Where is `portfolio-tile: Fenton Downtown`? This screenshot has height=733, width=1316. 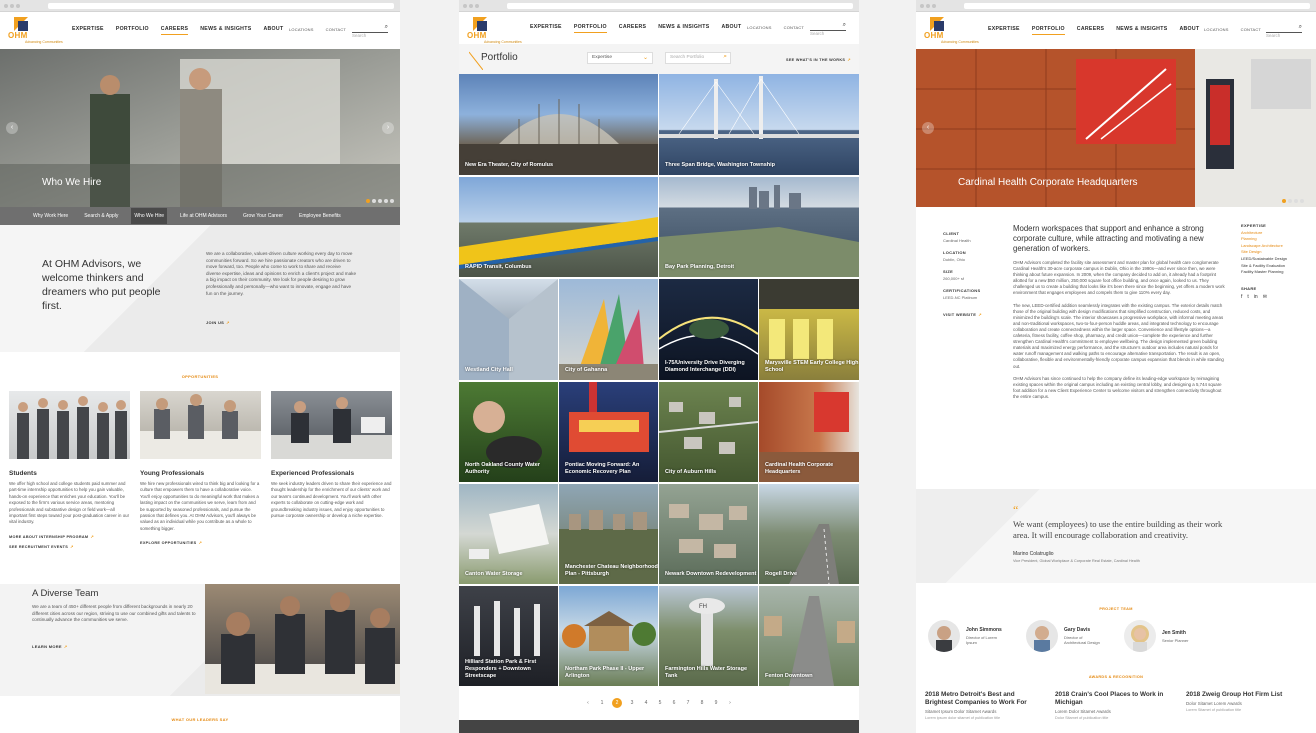 portfolio-tile: Fenton Downtown is located at coordinates (809, 636).